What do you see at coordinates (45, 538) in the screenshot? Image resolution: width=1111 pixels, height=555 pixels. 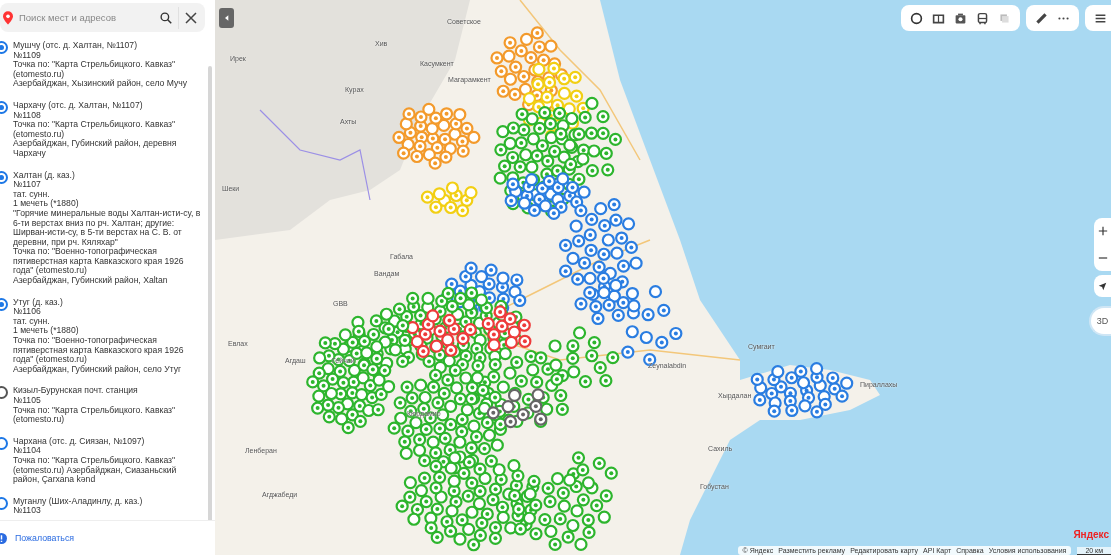 I see `complain-link: Пожаловаться` at bounding box center [45, 538].